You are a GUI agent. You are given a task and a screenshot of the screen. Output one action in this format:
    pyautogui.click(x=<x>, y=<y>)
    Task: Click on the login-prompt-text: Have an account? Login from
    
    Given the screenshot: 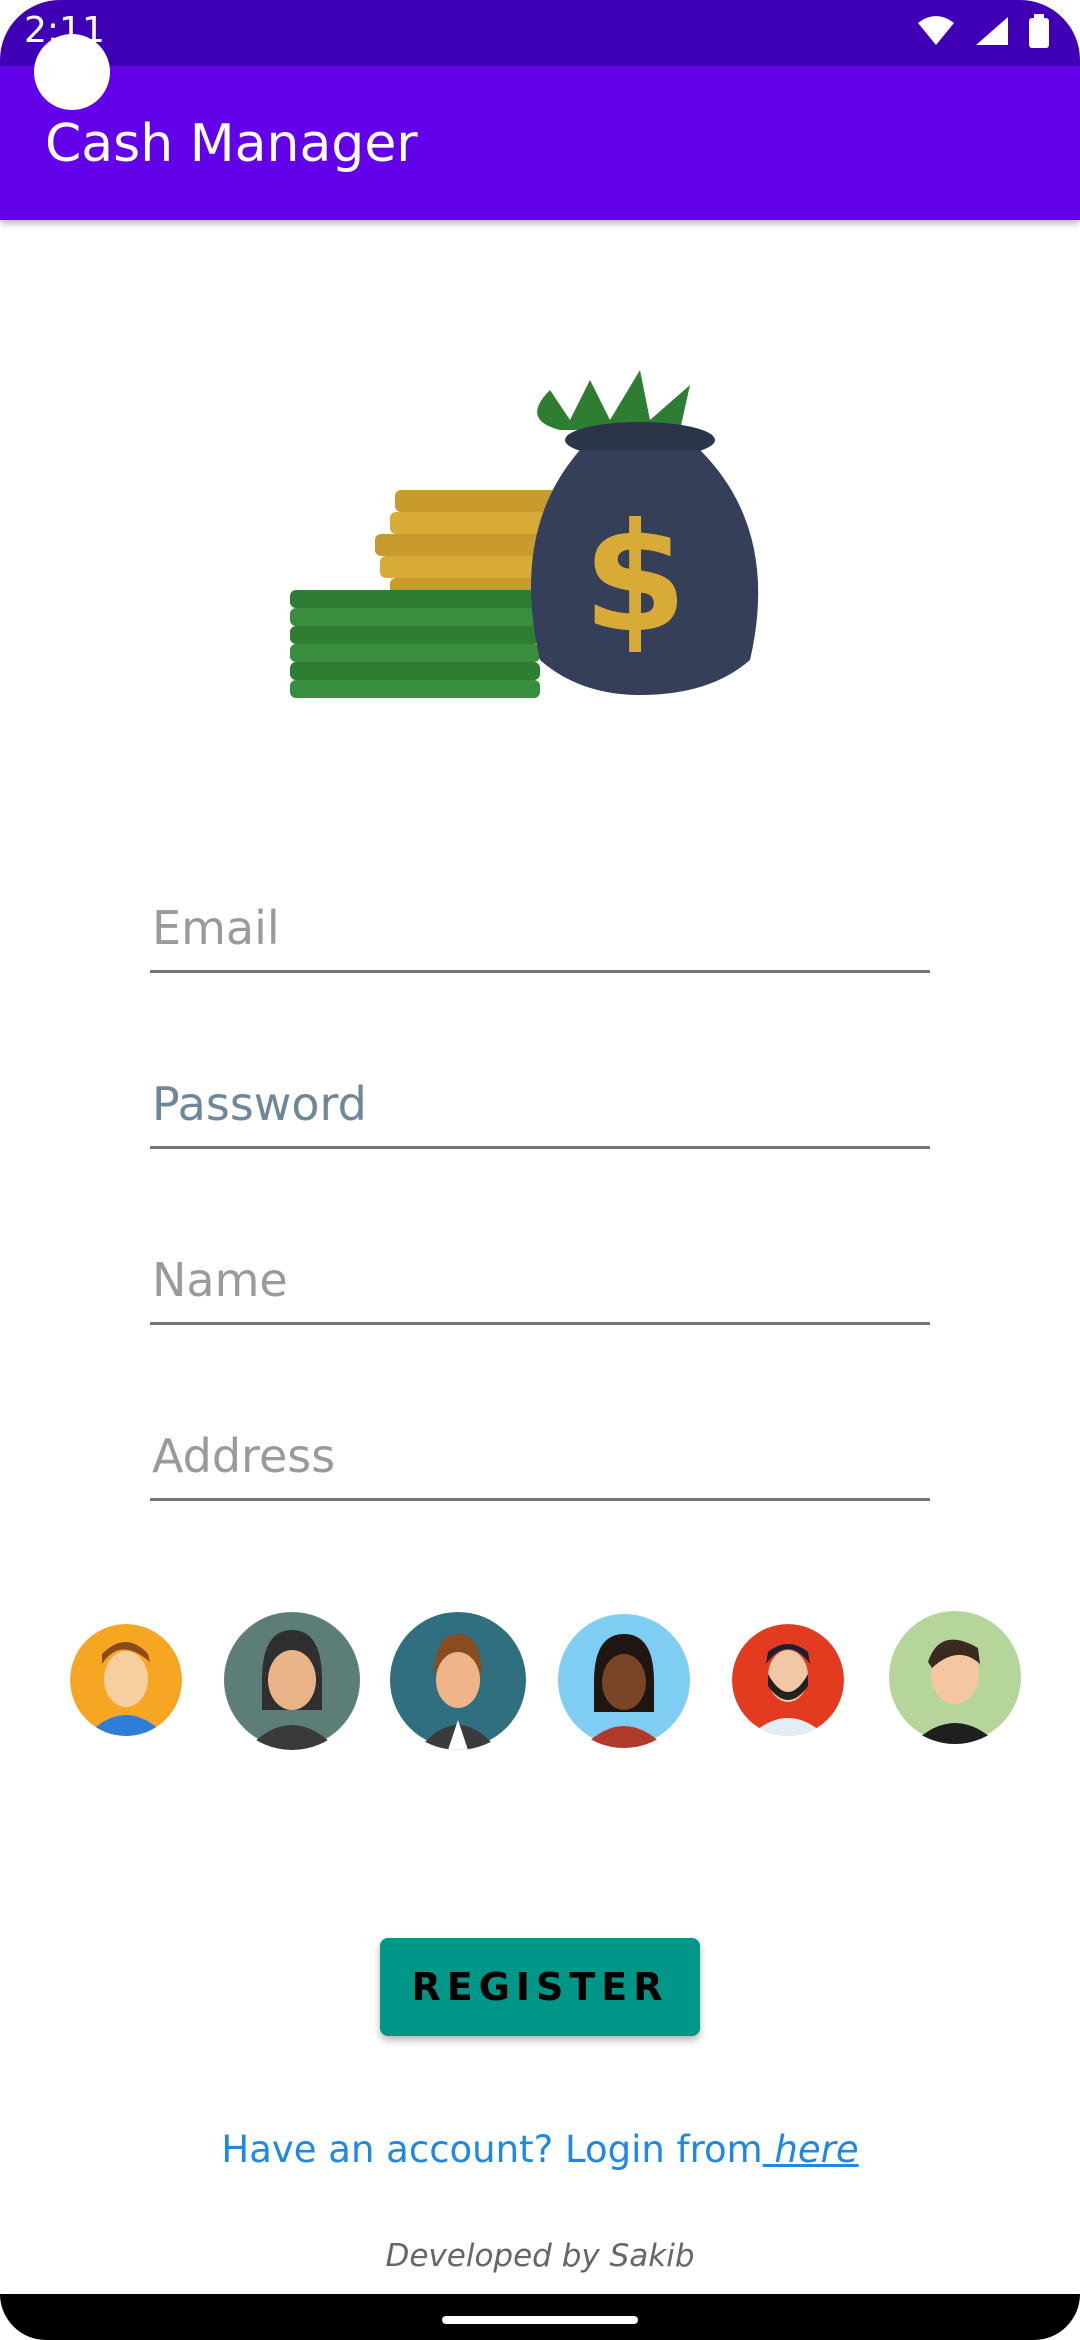 What is the action you would take?
    pyautogui.click(x=492, y=2149)
    